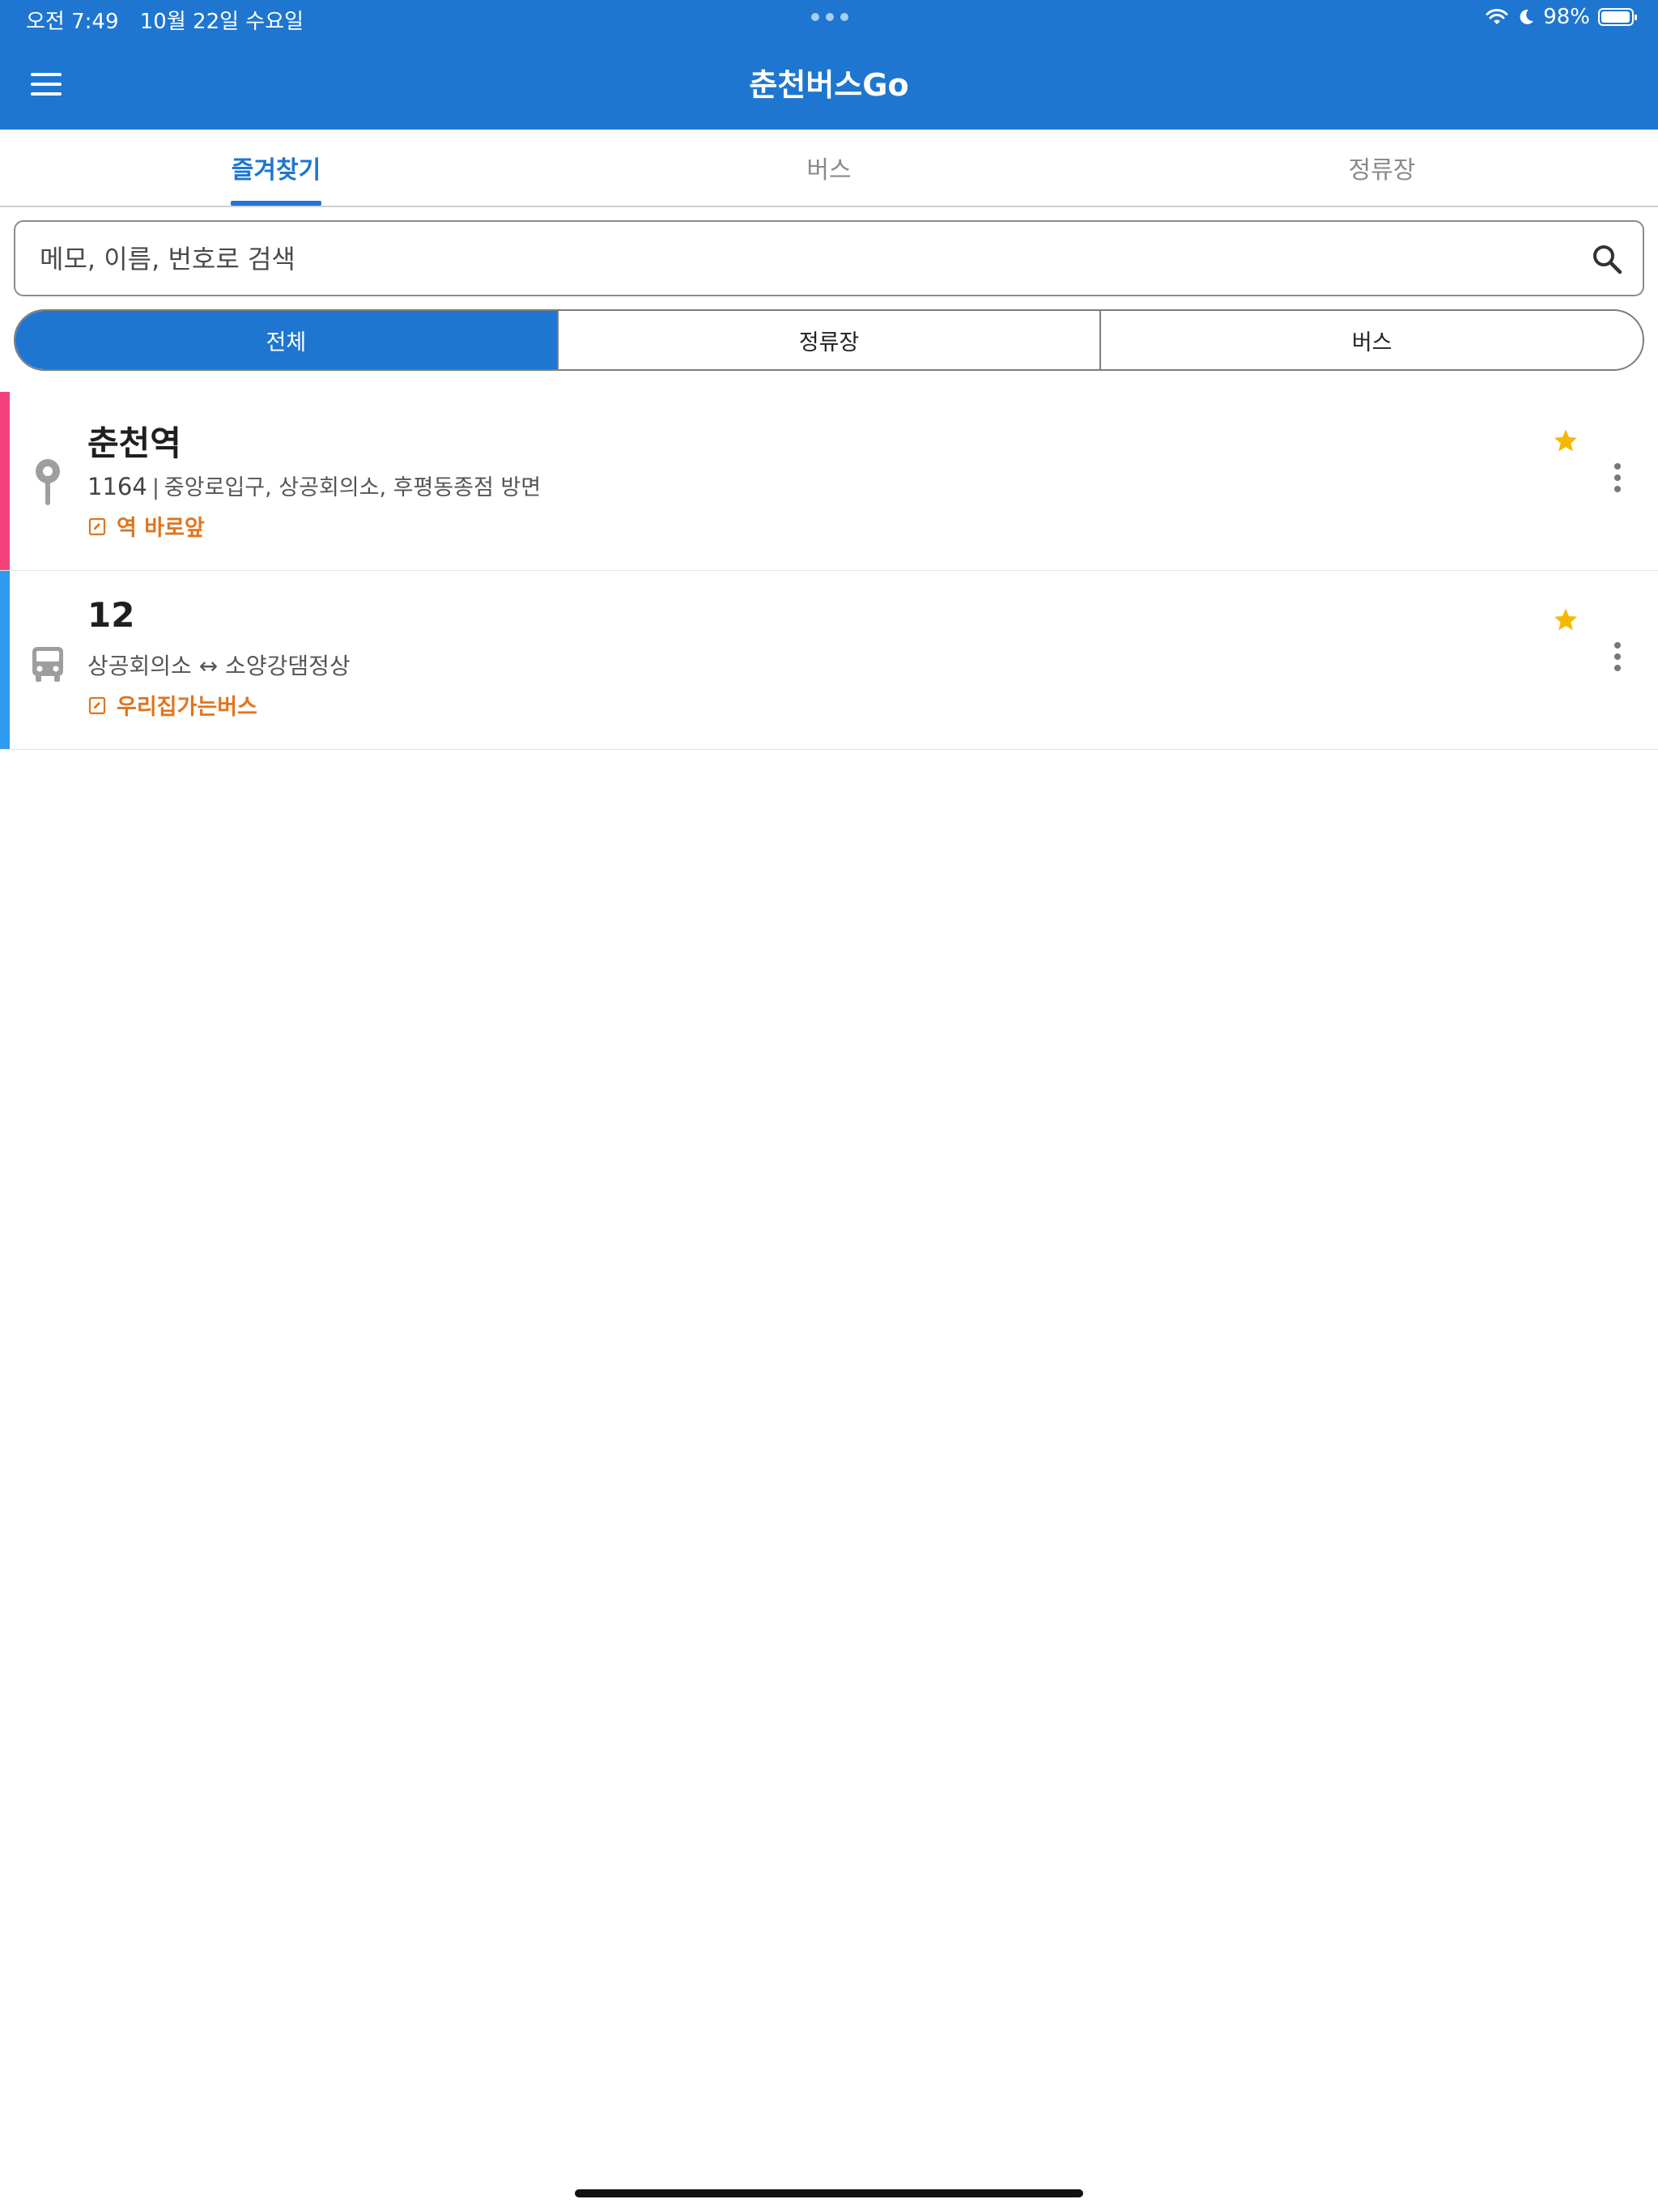 This screenshot has height=2212, width=1658. Describe the element at coordinates (1527, 16) in the screenshot. I see `moon-icon` at that location.